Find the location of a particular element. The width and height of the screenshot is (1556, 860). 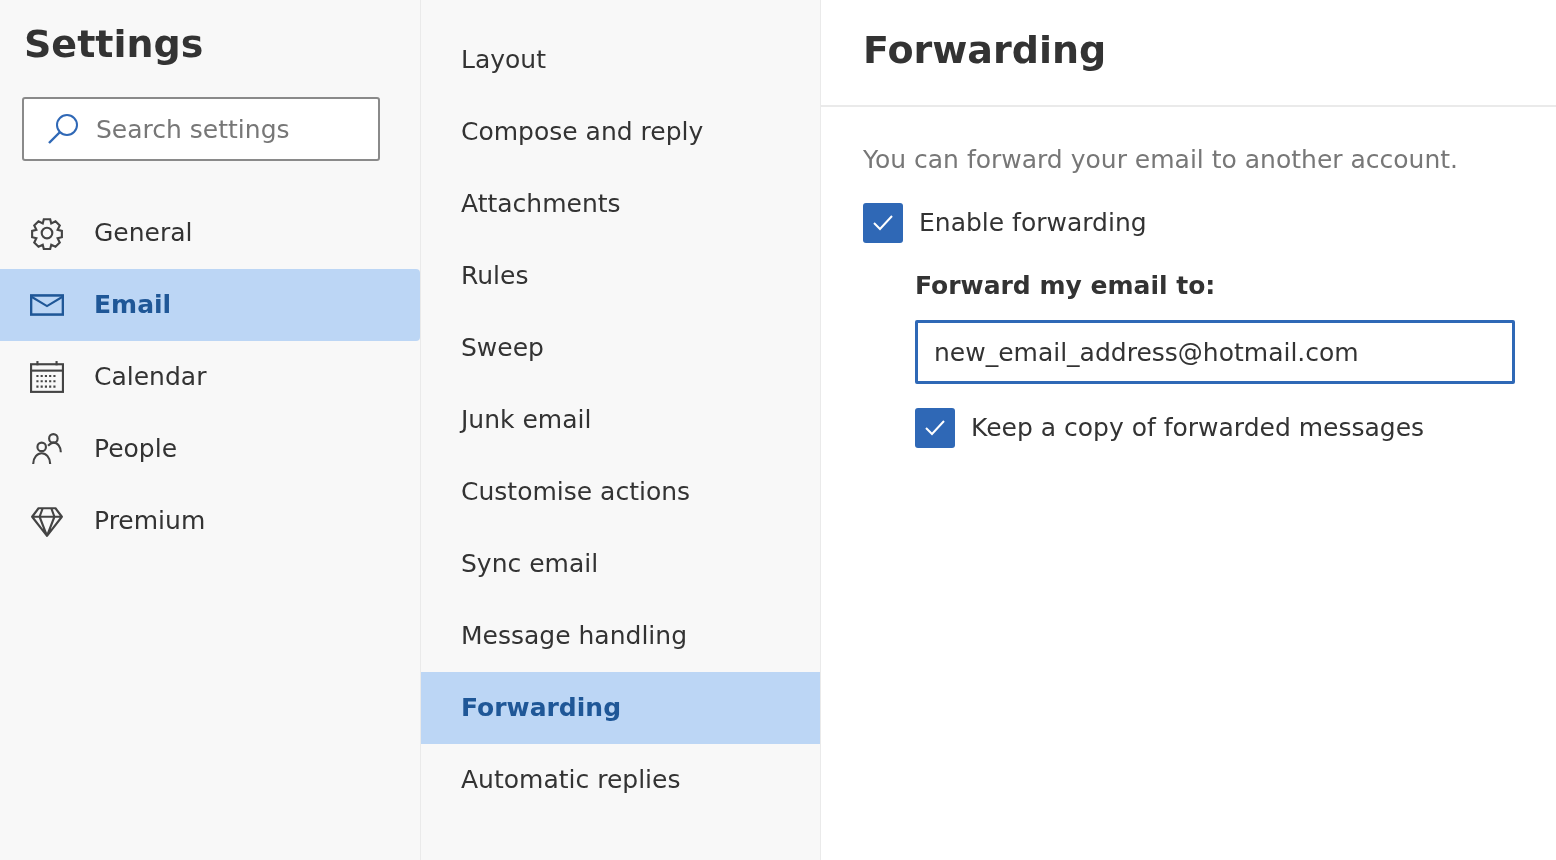

input-field: new_email_address@hotmail.com is located at coordinates (1215, 352).